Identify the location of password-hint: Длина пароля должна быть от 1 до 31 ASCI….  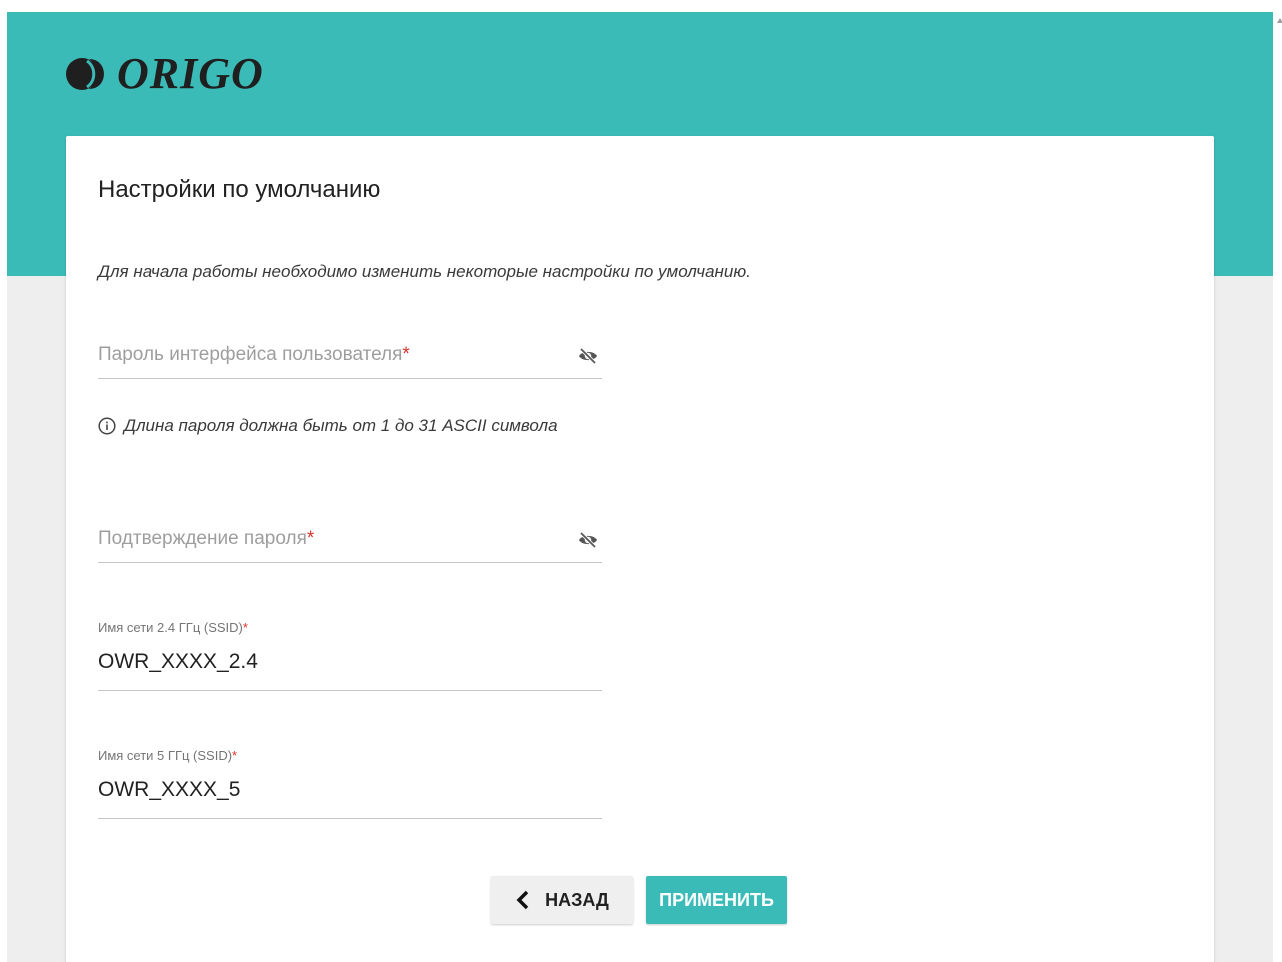
(328, 426).